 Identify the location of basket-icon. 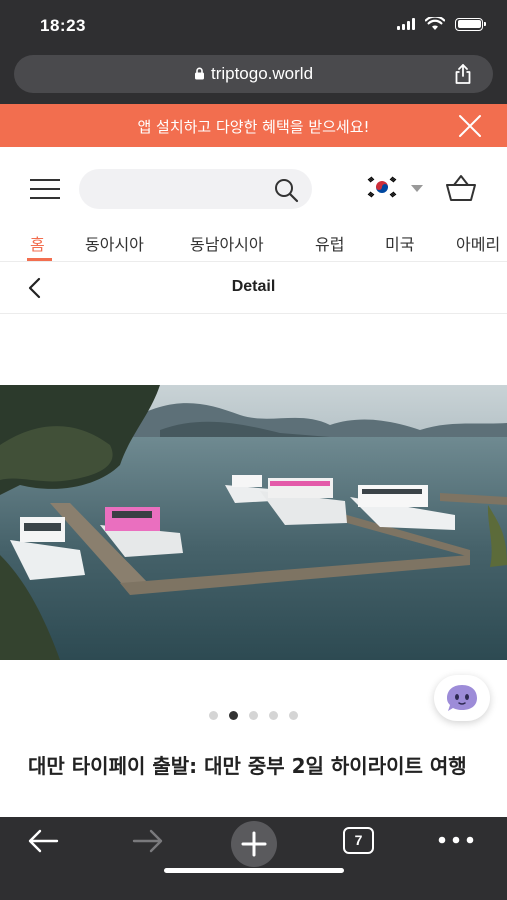
(461, 188).